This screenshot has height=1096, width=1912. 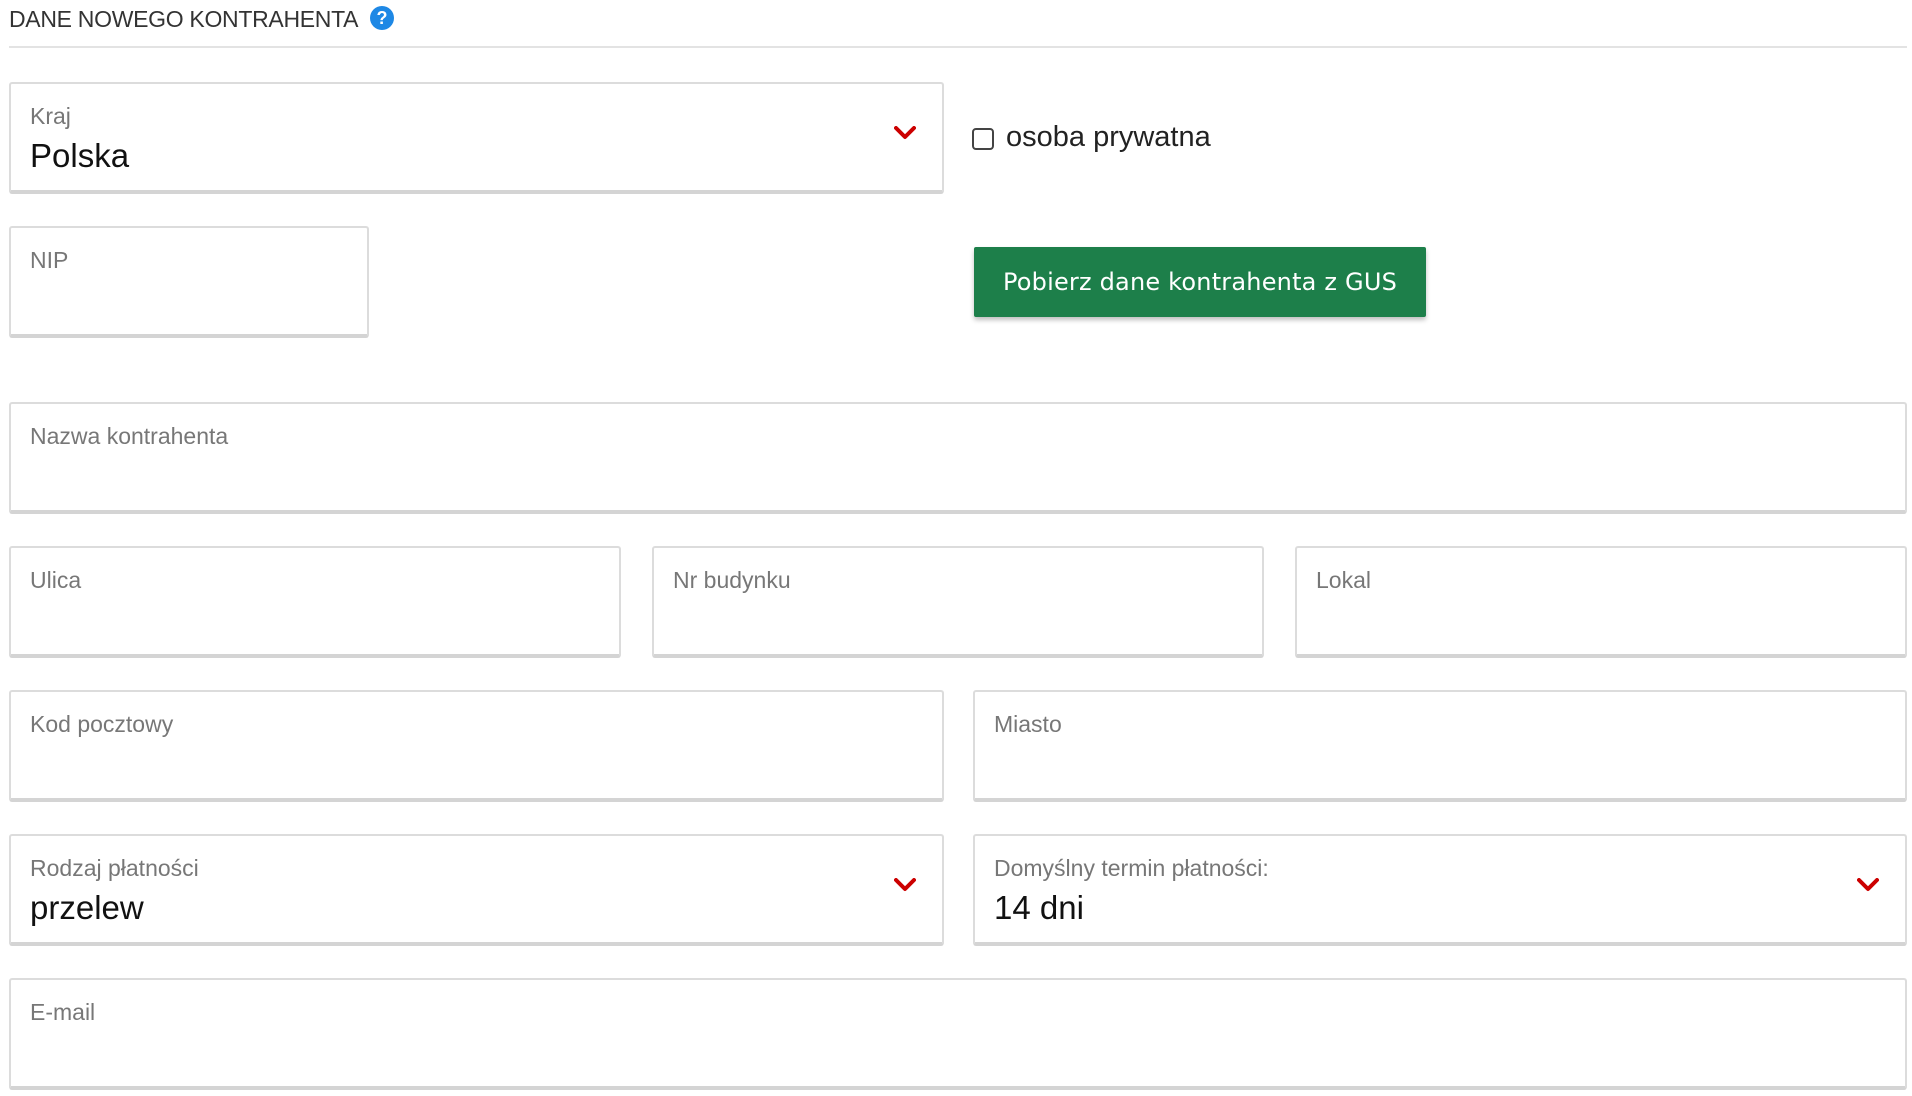 I want to click on street-field: Ulica, so click(x=315, y=602).